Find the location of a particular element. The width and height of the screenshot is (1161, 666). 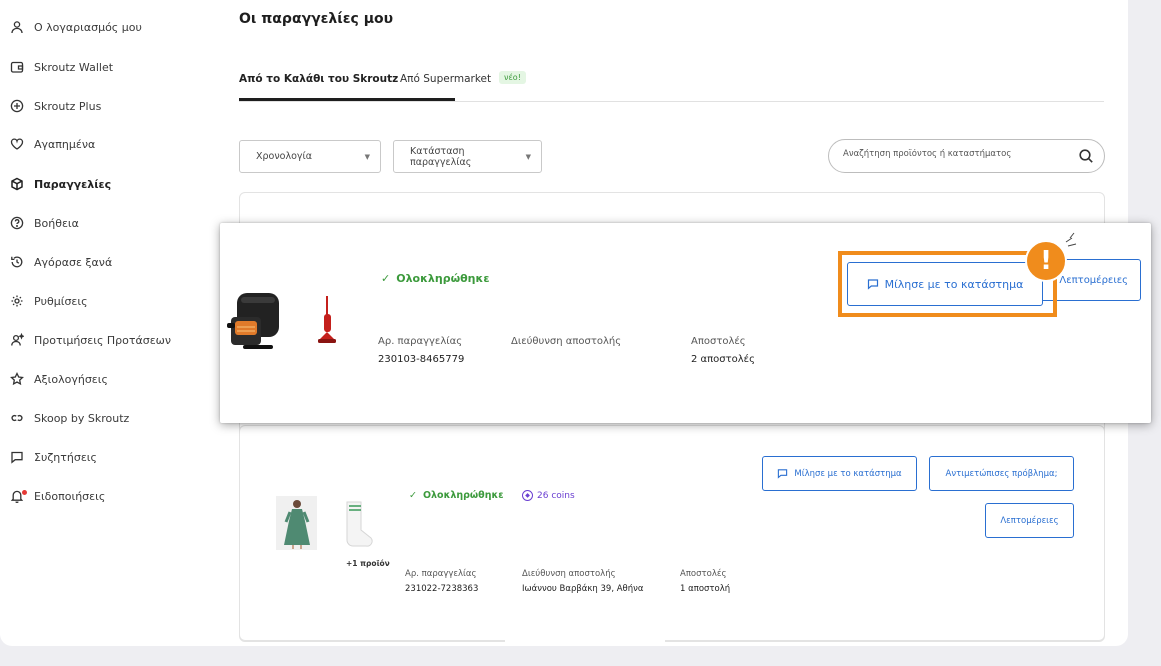

sidebar-item-label: Αγαπημένα is located at coordinates (65, 144).